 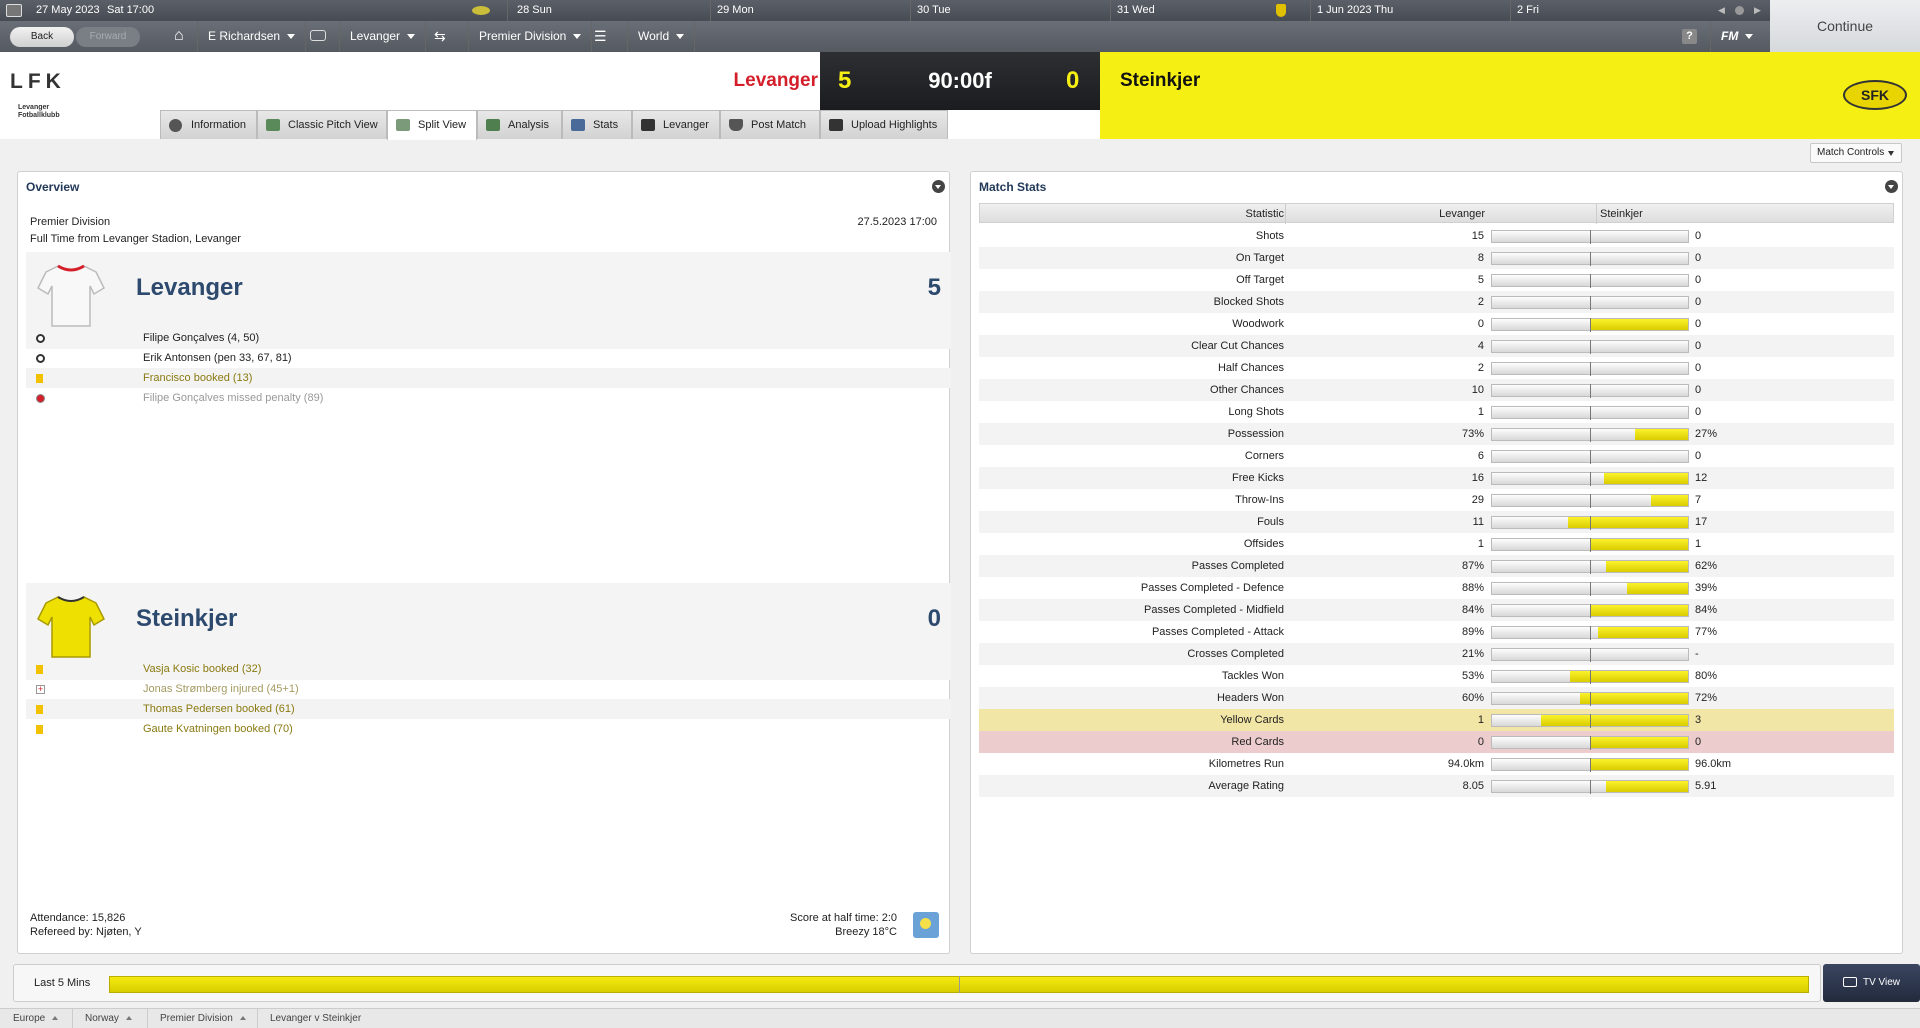 What do you see at coordinates (102, 1018) in the screenshot?
I see `breadcrumb-item: Norway` at bounding box center [102, 1018].